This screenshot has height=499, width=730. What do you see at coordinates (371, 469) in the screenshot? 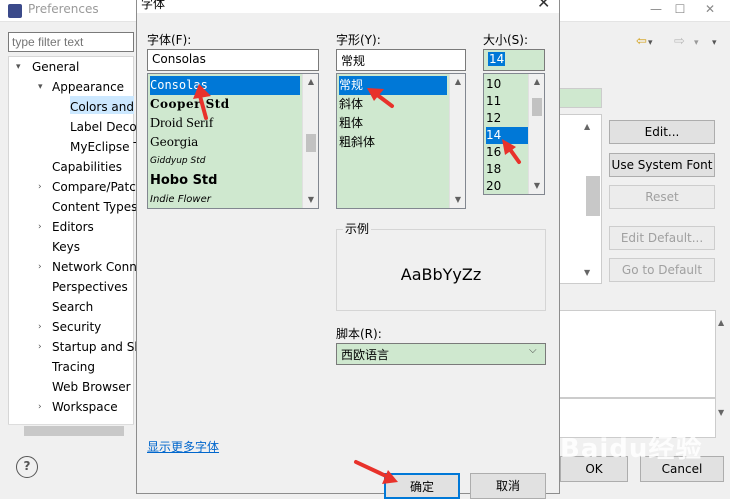
I see `arrow-to-ok` at bounding box center [371, 469].